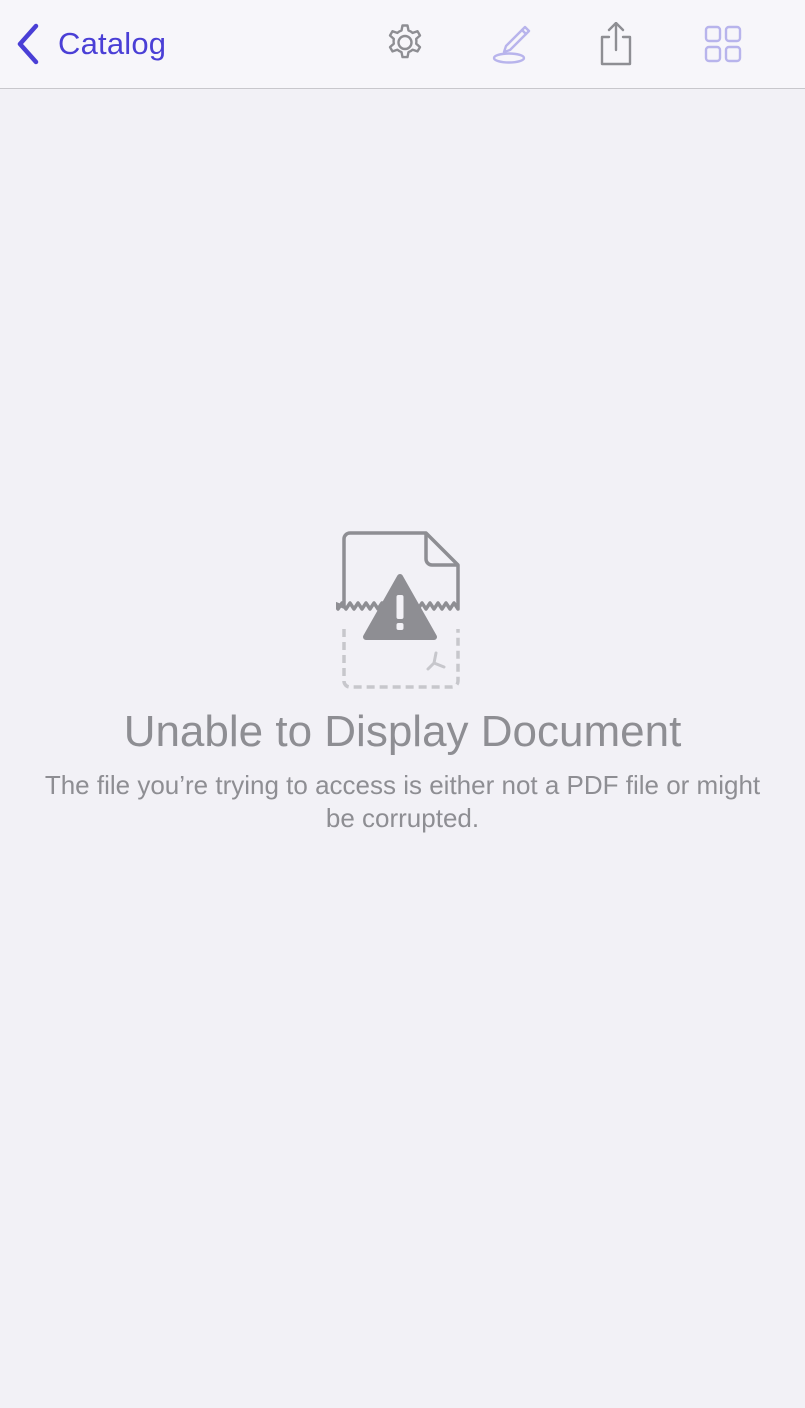  What do you see at coordinates (398, 610) in the screenshot?
I see `broken-document-icon` at bounding box center [398, 610].